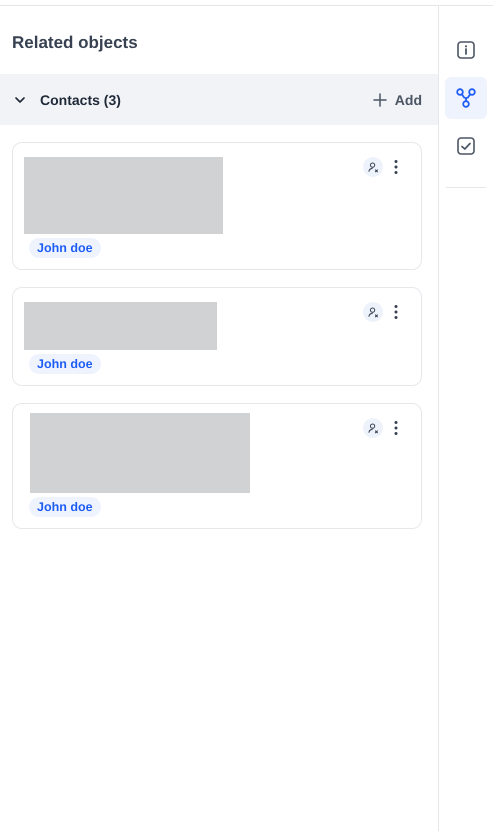 This screenshot has height=831, width=493. What do you see at coordinates (379, 99) in the screenshot?
I see `plus-icon` at bounding box center [379, 99].